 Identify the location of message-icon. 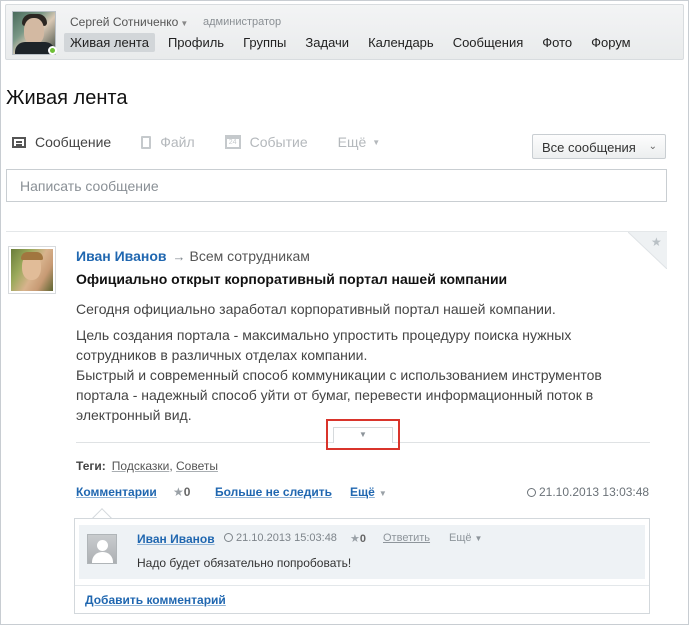
(19, 142).